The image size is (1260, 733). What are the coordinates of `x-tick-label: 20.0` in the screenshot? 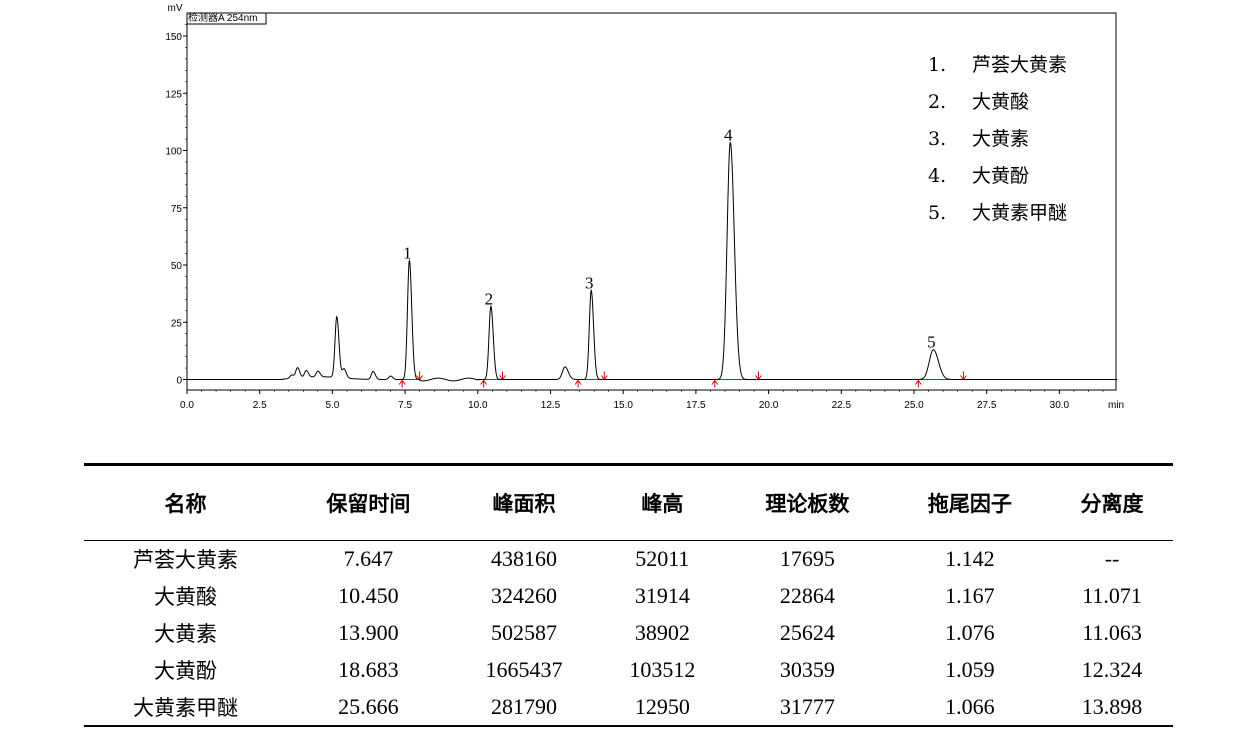 It's located at (769, 405).